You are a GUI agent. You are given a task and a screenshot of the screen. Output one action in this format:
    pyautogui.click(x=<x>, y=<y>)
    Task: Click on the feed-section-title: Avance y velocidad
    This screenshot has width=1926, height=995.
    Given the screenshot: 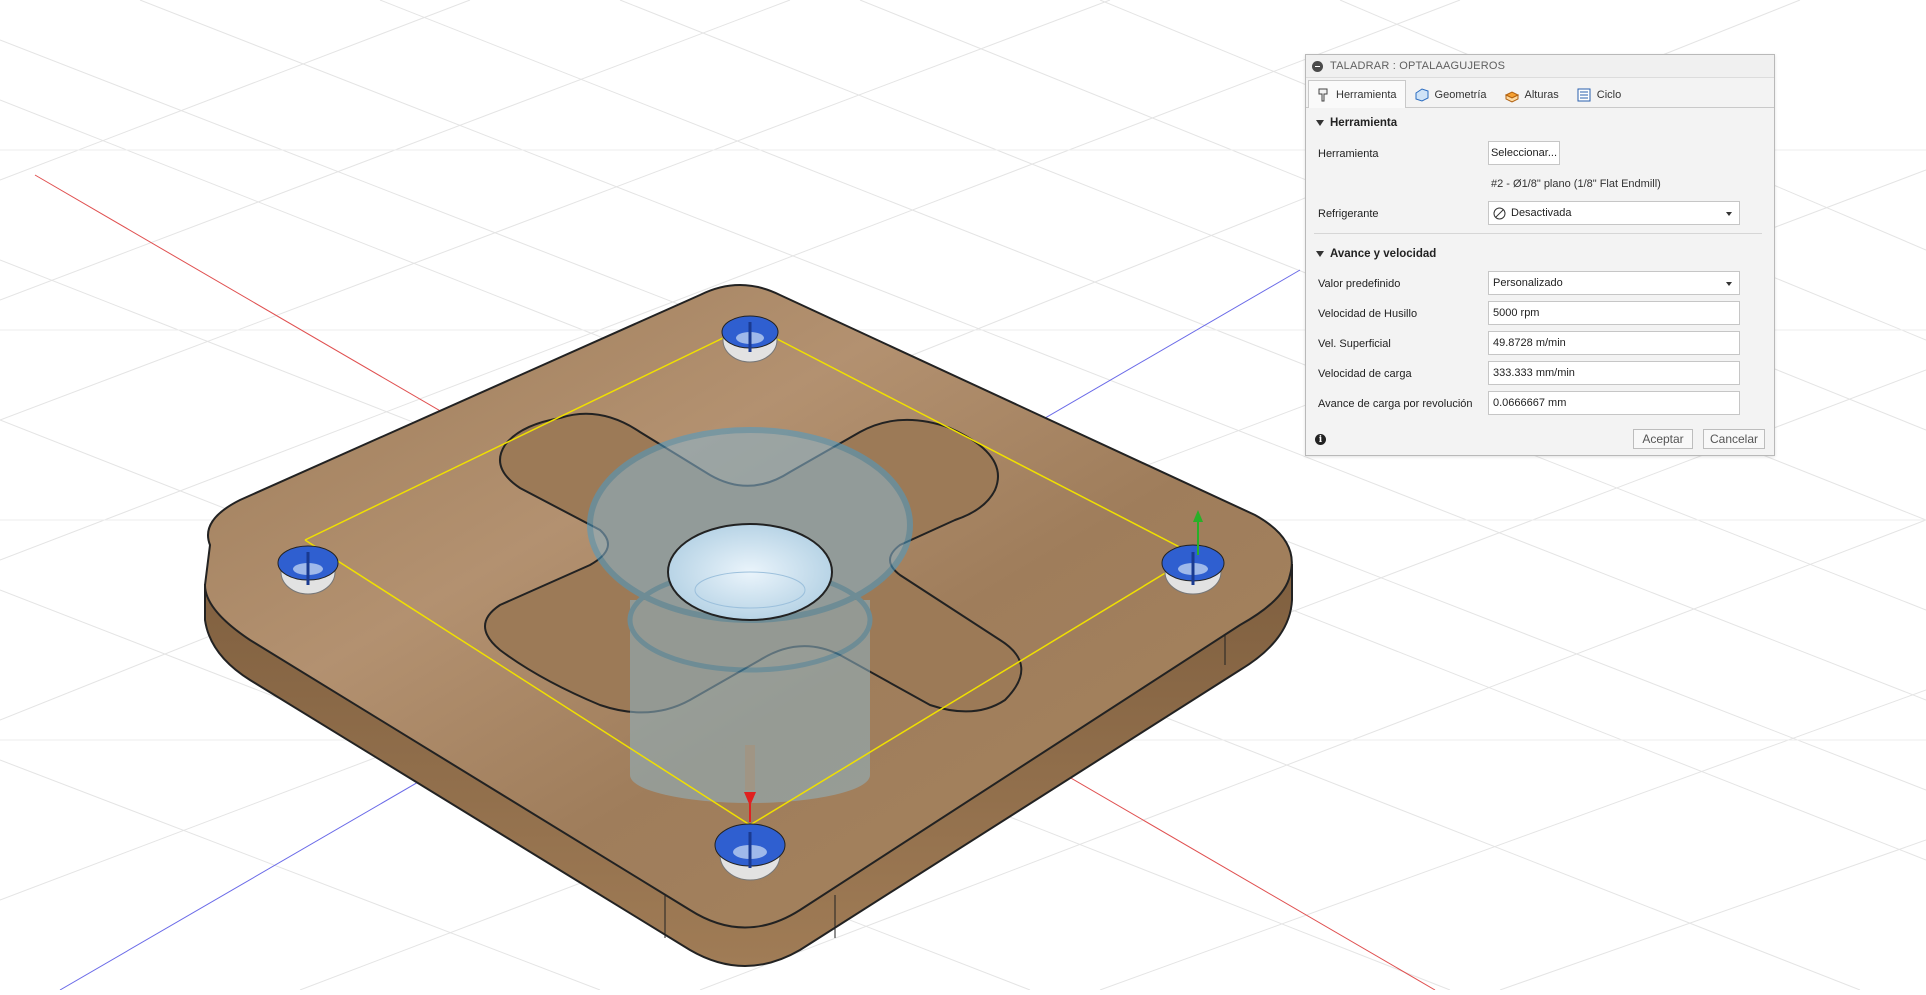 What is the action you would take?
    pyautogui.click(x=1383, y=254)
    